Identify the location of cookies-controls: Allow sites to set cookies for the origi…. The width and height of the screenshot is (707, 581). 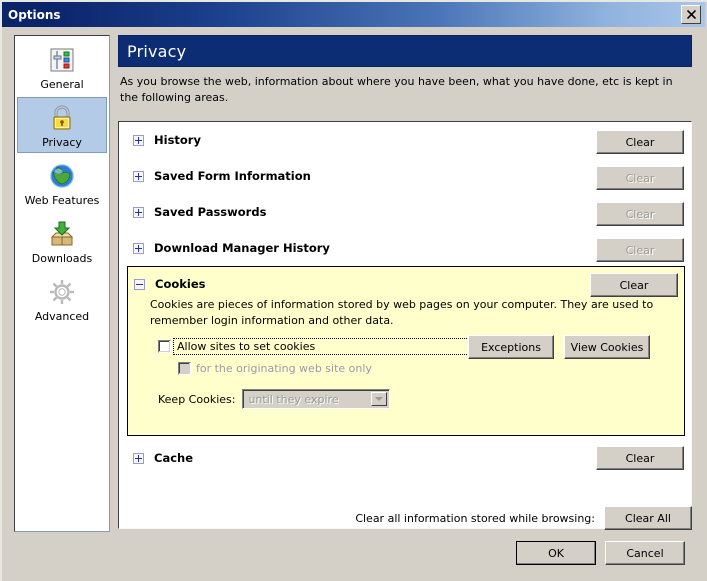
(406, 369).